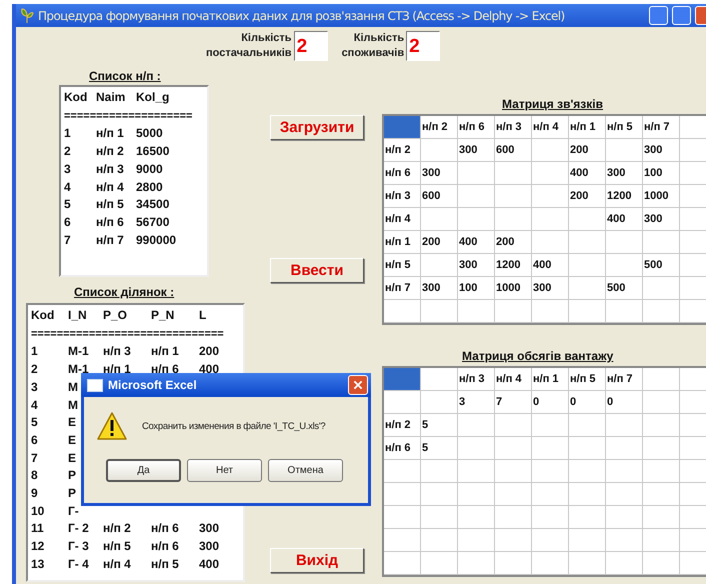 This screenshot has width=706, height=584. Describe the element at coordinates (156, 240) in the screenshot. I see `list-cell-text: 990000` at that location.